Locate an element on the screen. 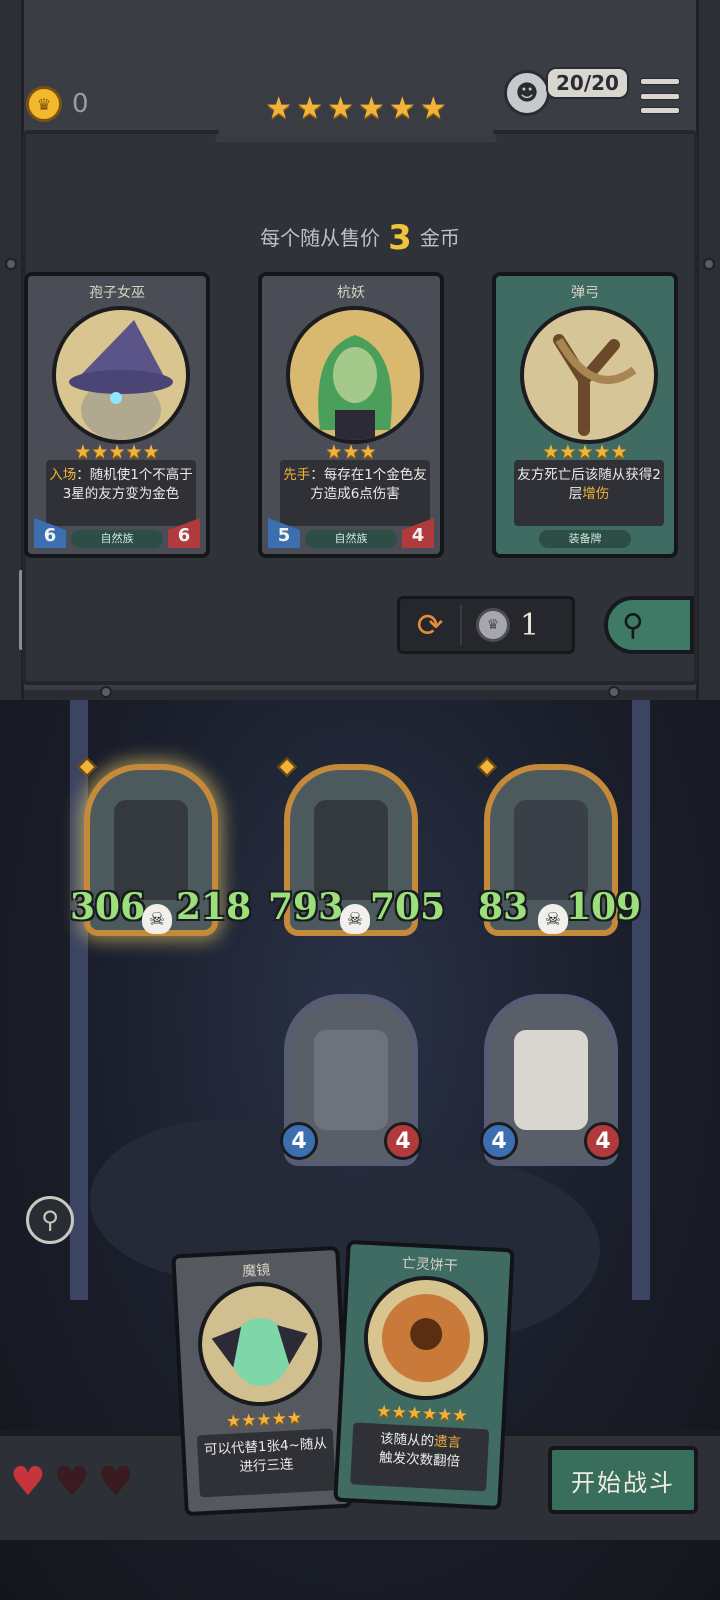 The width and height of the screenshot is (720, 1600). card-description-text: 该随从的 is located at coordinates (407, 1440).